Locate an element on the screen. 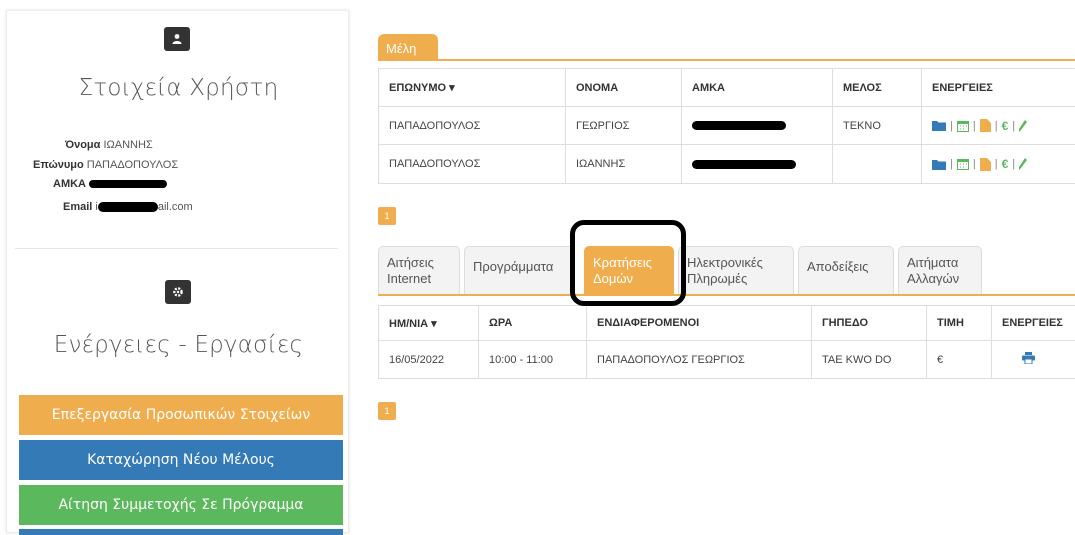 This screenshot has width=1075, height=535. more-actions-button-partial is located at coordinates (181, 532).